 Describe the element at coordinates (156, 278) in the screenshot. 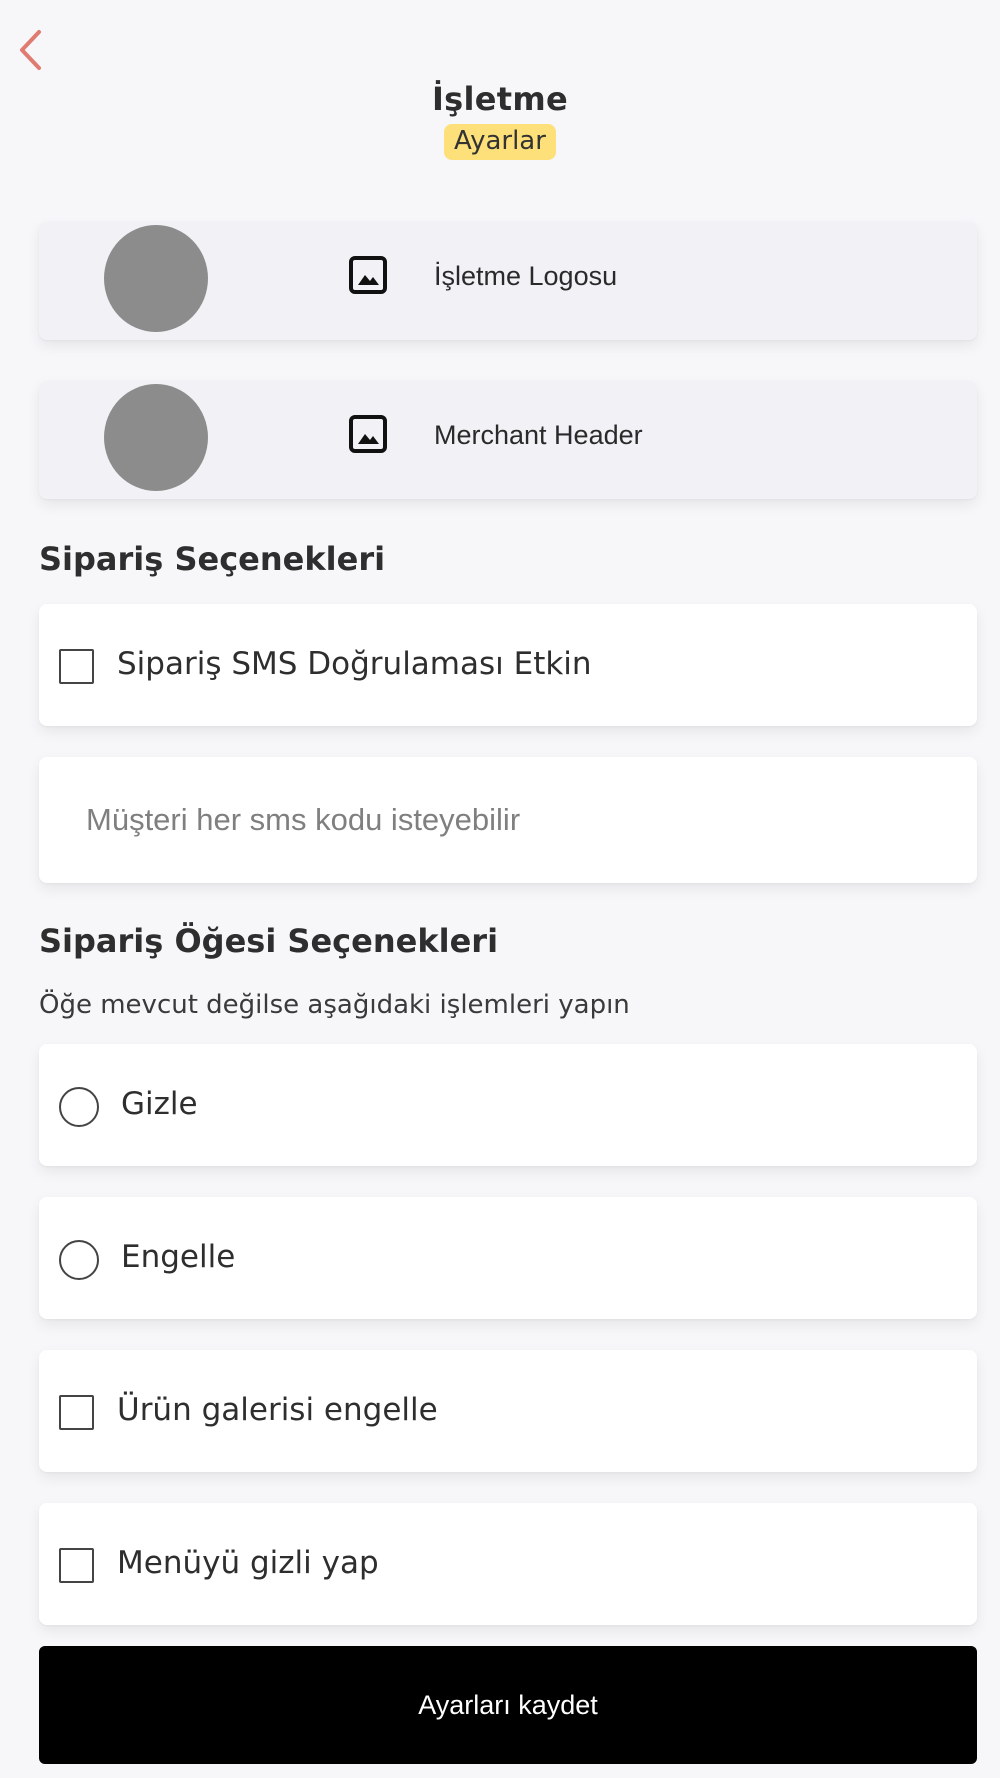

I see `logo-preview` at that location.